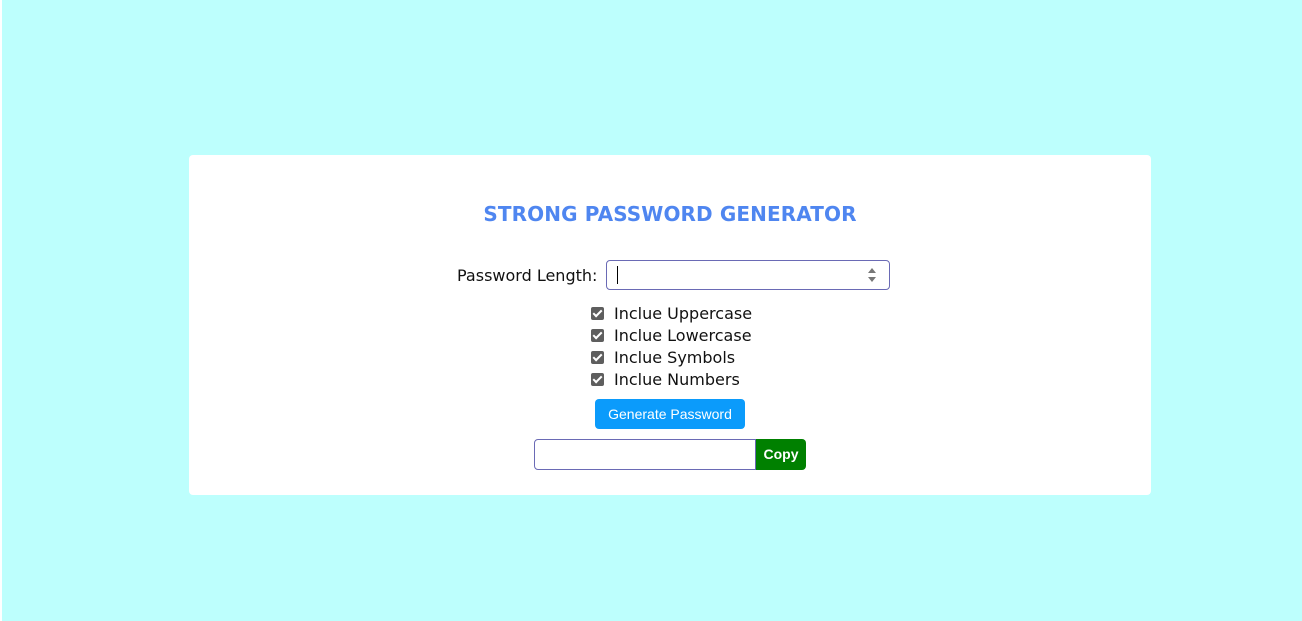 The image size is (1302, 621). What do you see at coordinates (618, 275) in the screenshot?
I see `text-caret` at bounding box center [618, 275].